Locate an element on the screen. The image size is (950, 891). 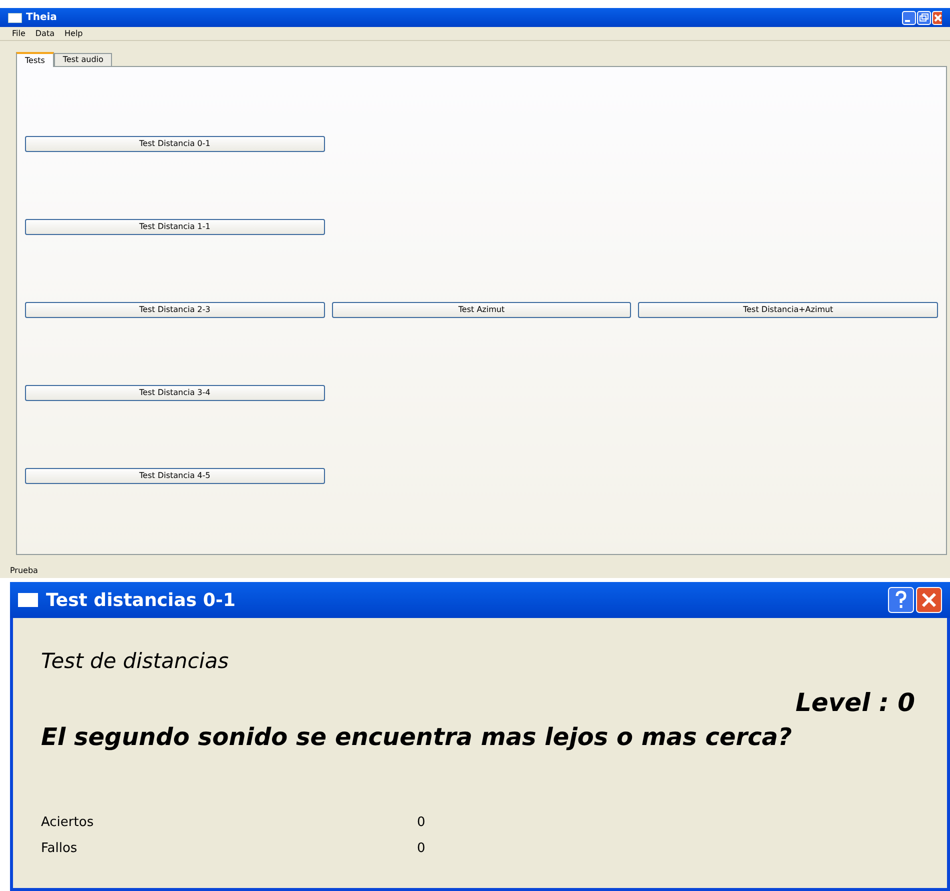
menu-item: Help is located at coordinates (73, 34).